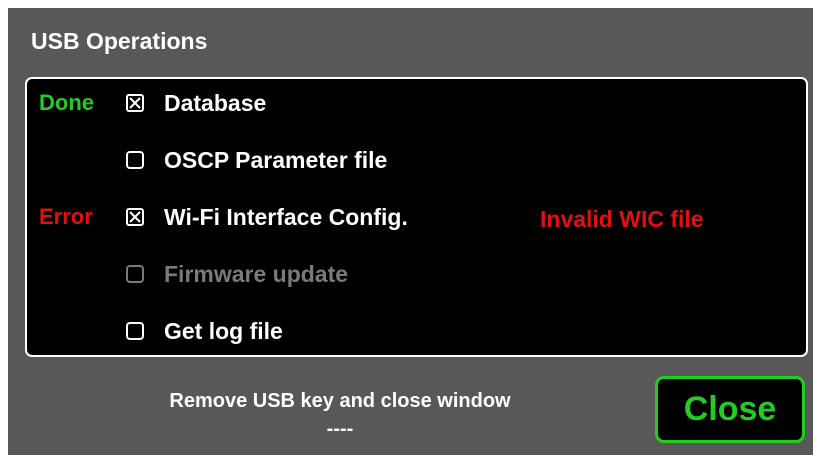  Describe the element at coordinates (135, 217) in the screenshot. I see `checkbox-wifi-interface-config` at that location.